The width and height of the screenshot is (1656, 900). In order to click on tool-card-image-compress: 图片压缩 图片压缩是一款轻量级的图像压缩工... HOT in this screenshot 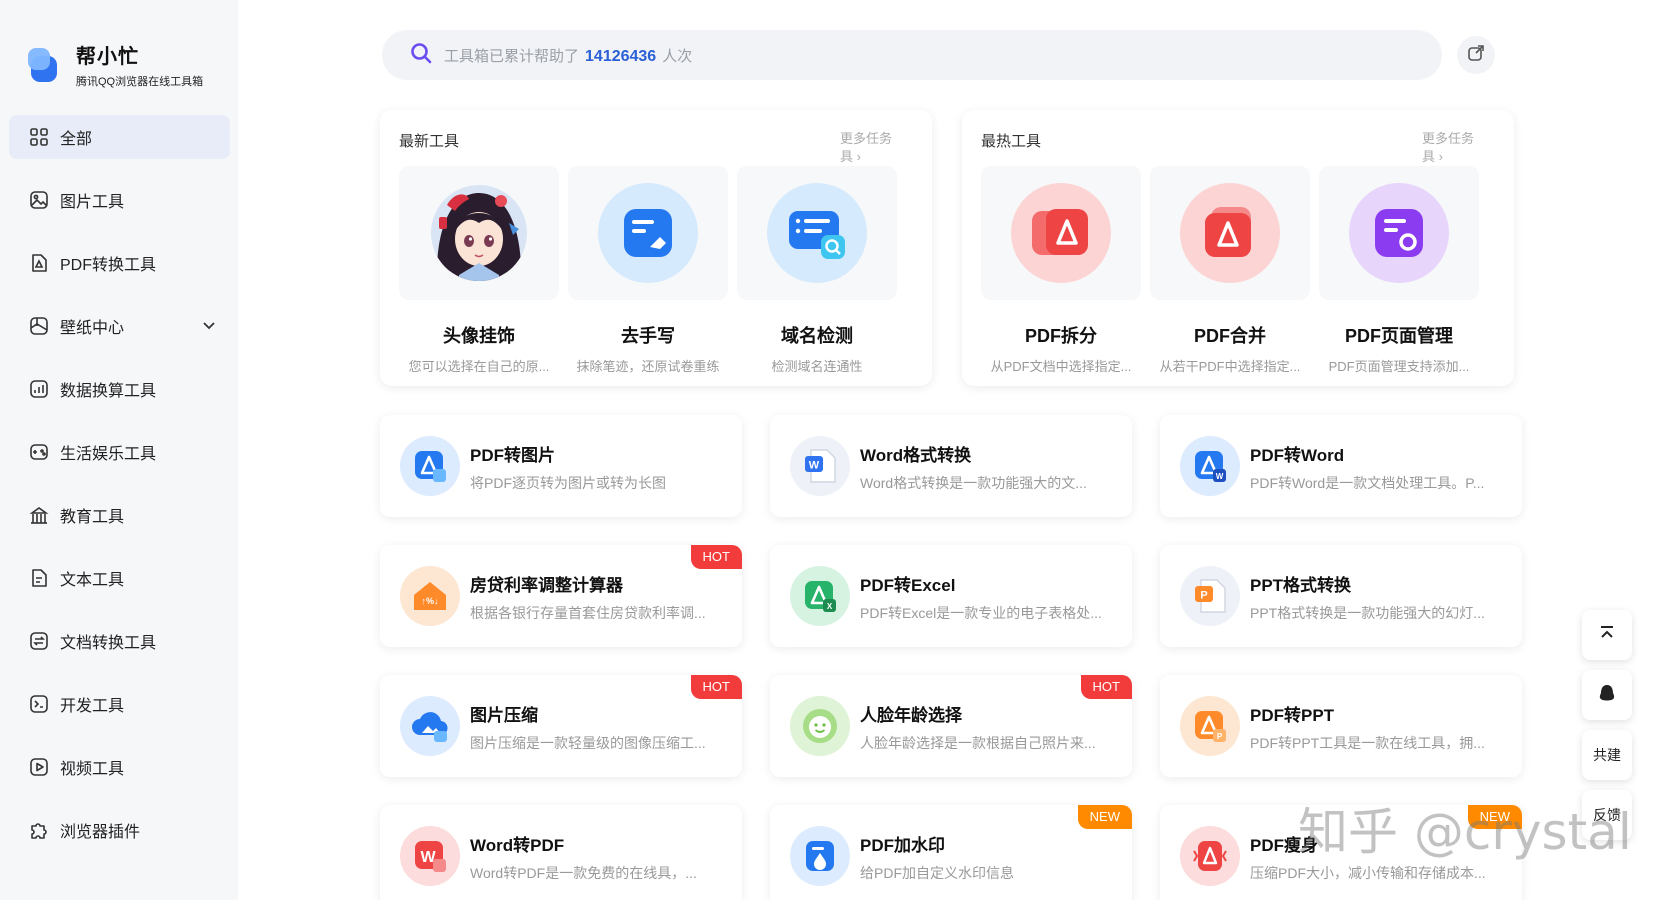, I will do `click(561, 726)`.